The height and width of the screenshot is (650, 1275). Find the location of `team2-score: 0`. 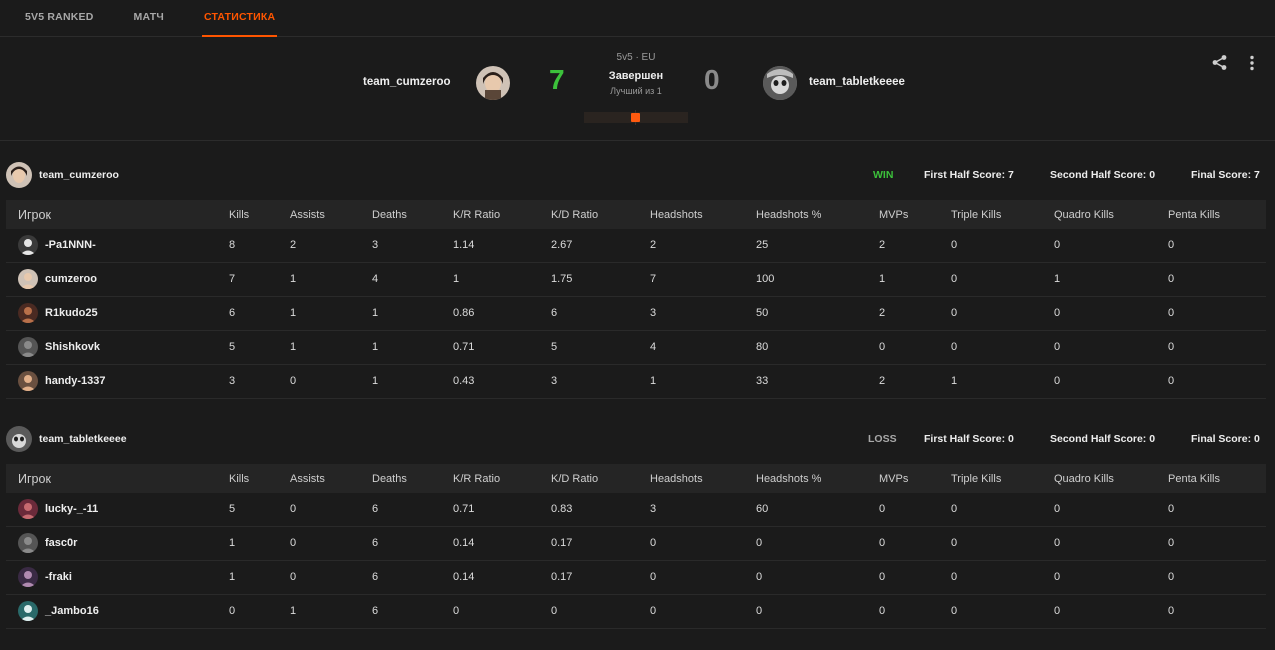

team2-score: 0 is located at coordinates (712, 79).